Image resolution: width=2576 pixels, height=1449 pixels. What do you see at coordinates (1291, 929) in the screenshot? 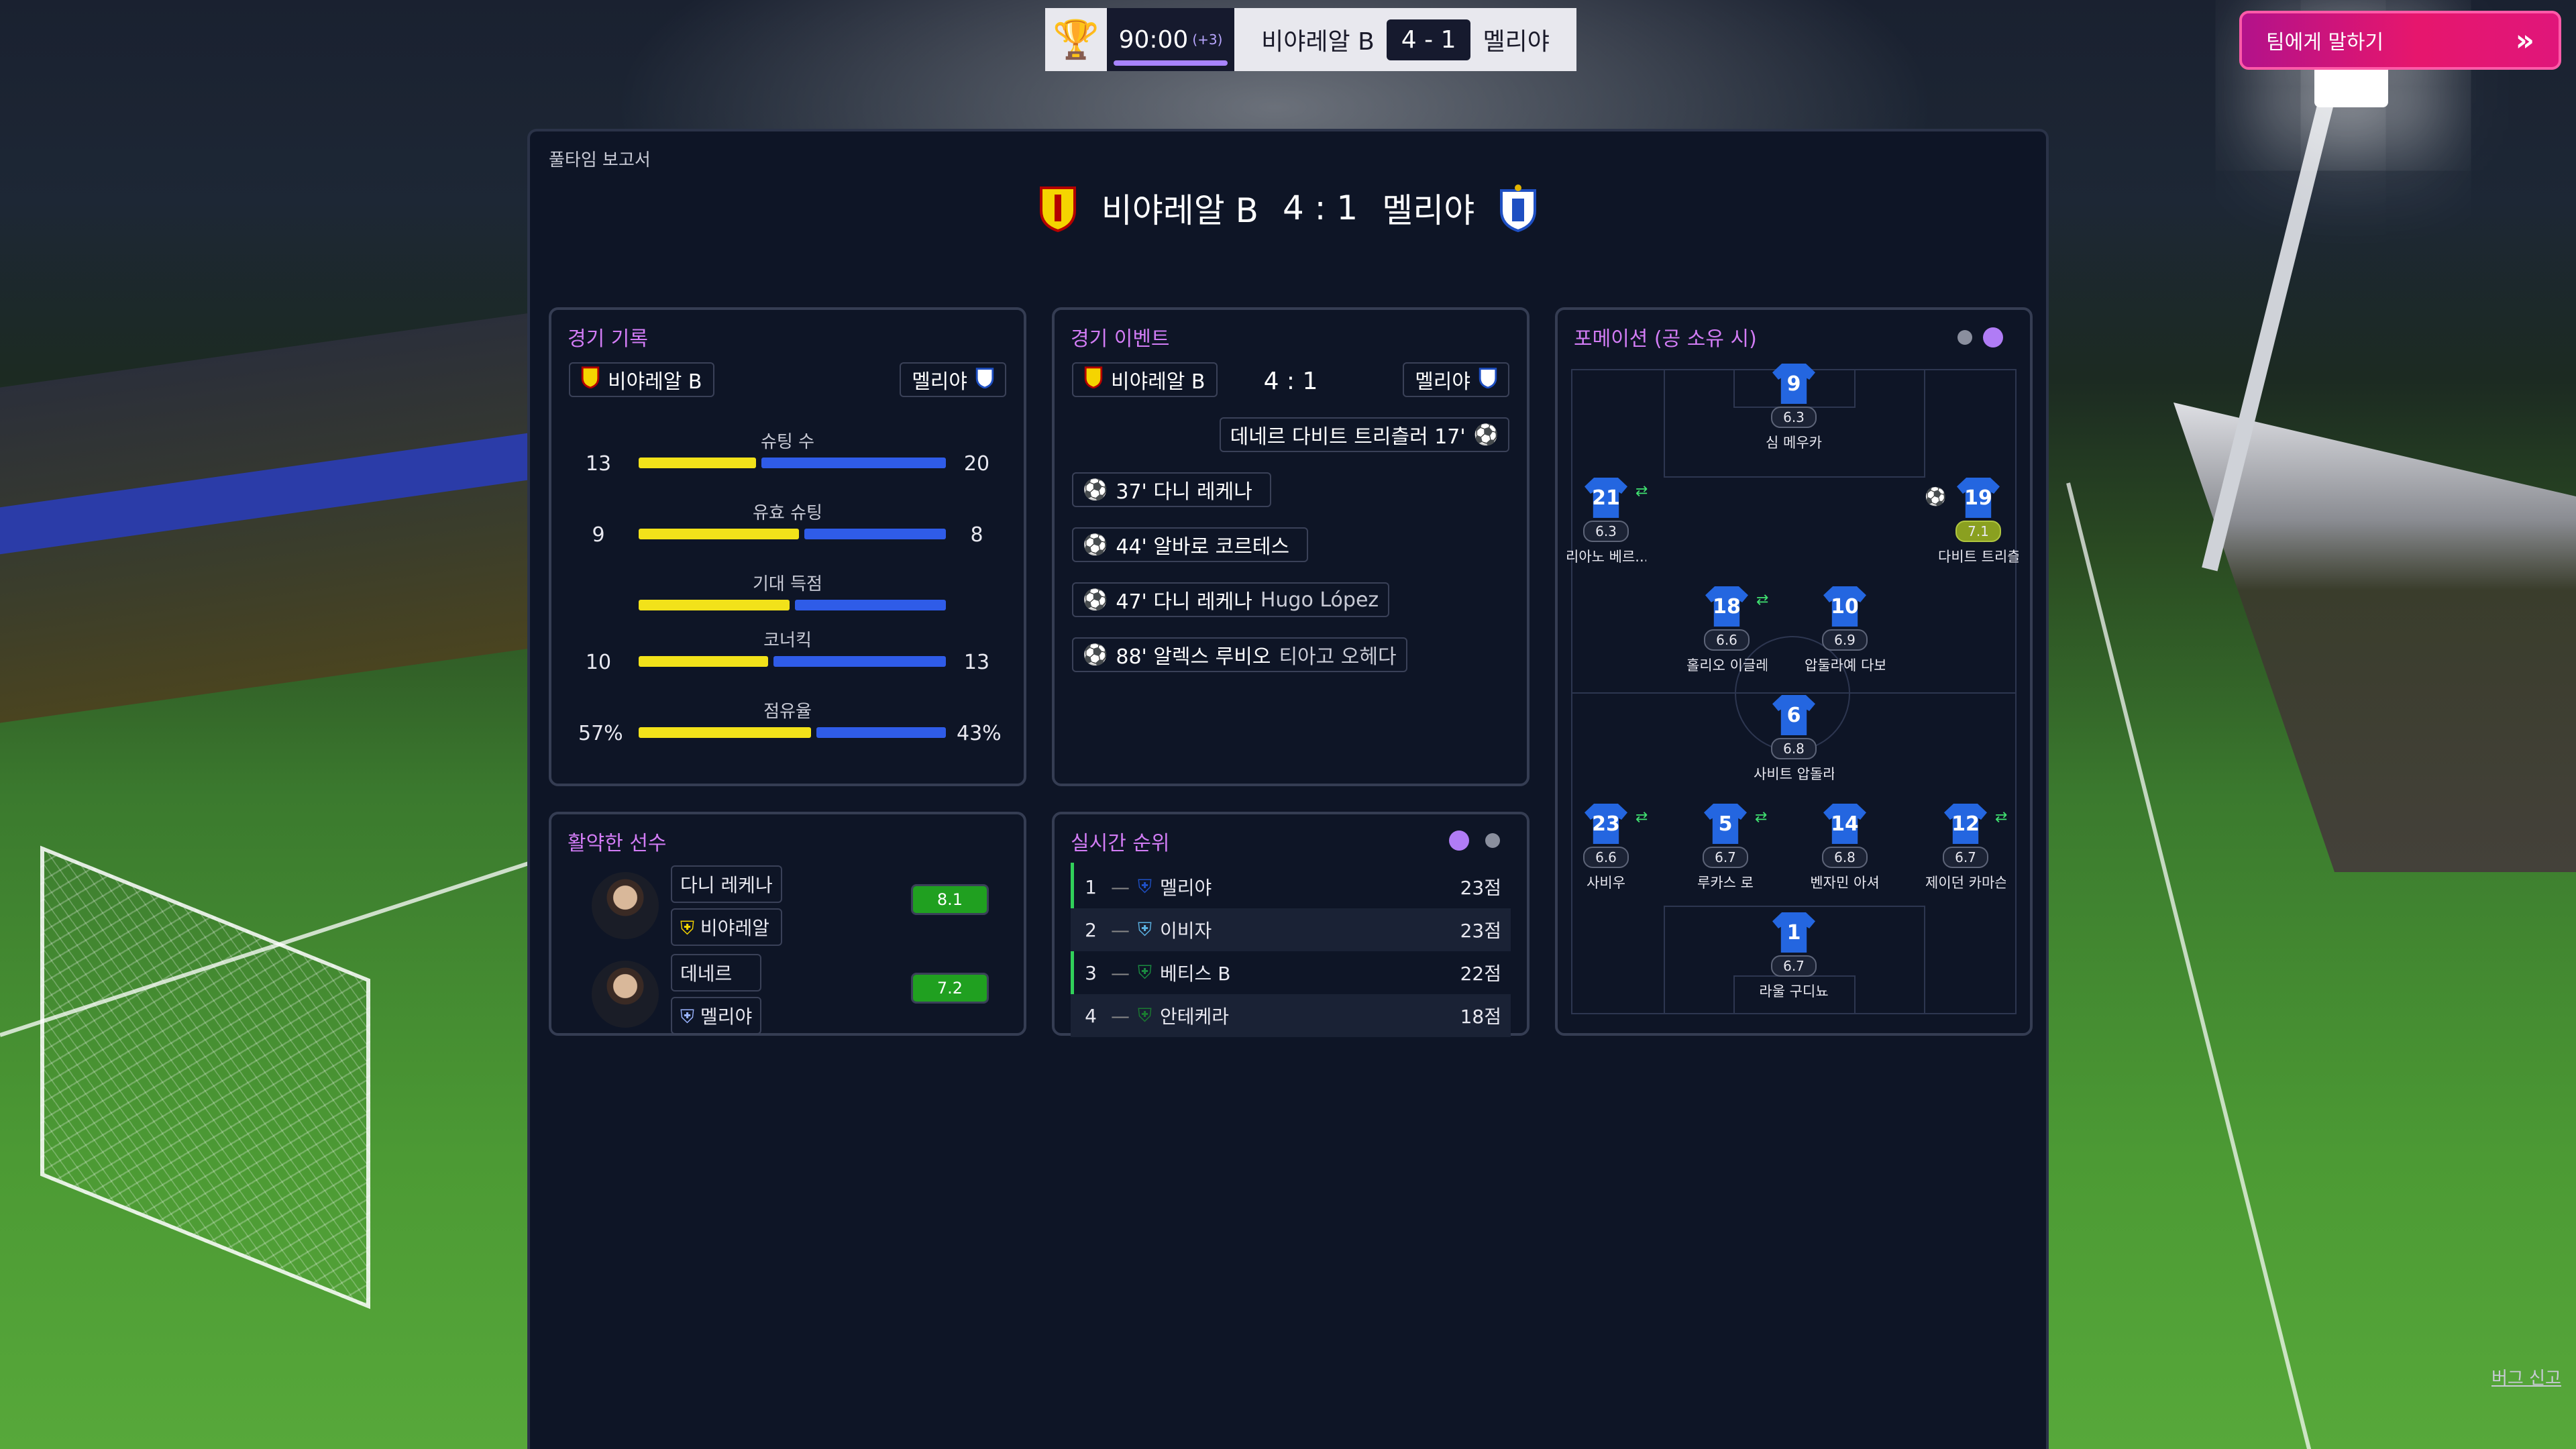
I see `table-row: 2 — ⛨ 이비자 23점` at bounding box center [1291, 929].